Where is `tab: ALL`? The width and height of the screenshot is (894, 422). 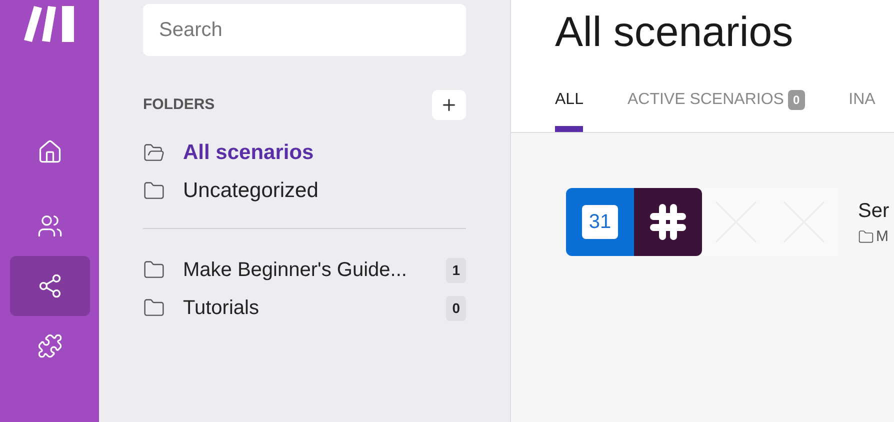 tab: ALL is located at coordinates (569, 110).